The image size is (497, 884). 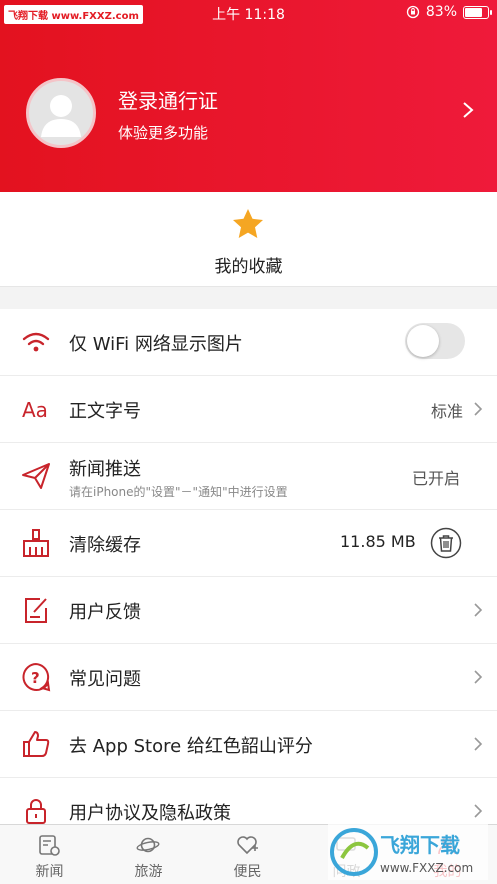 I want to click on font-size-icon: Aa, so click(x=35, y=410).